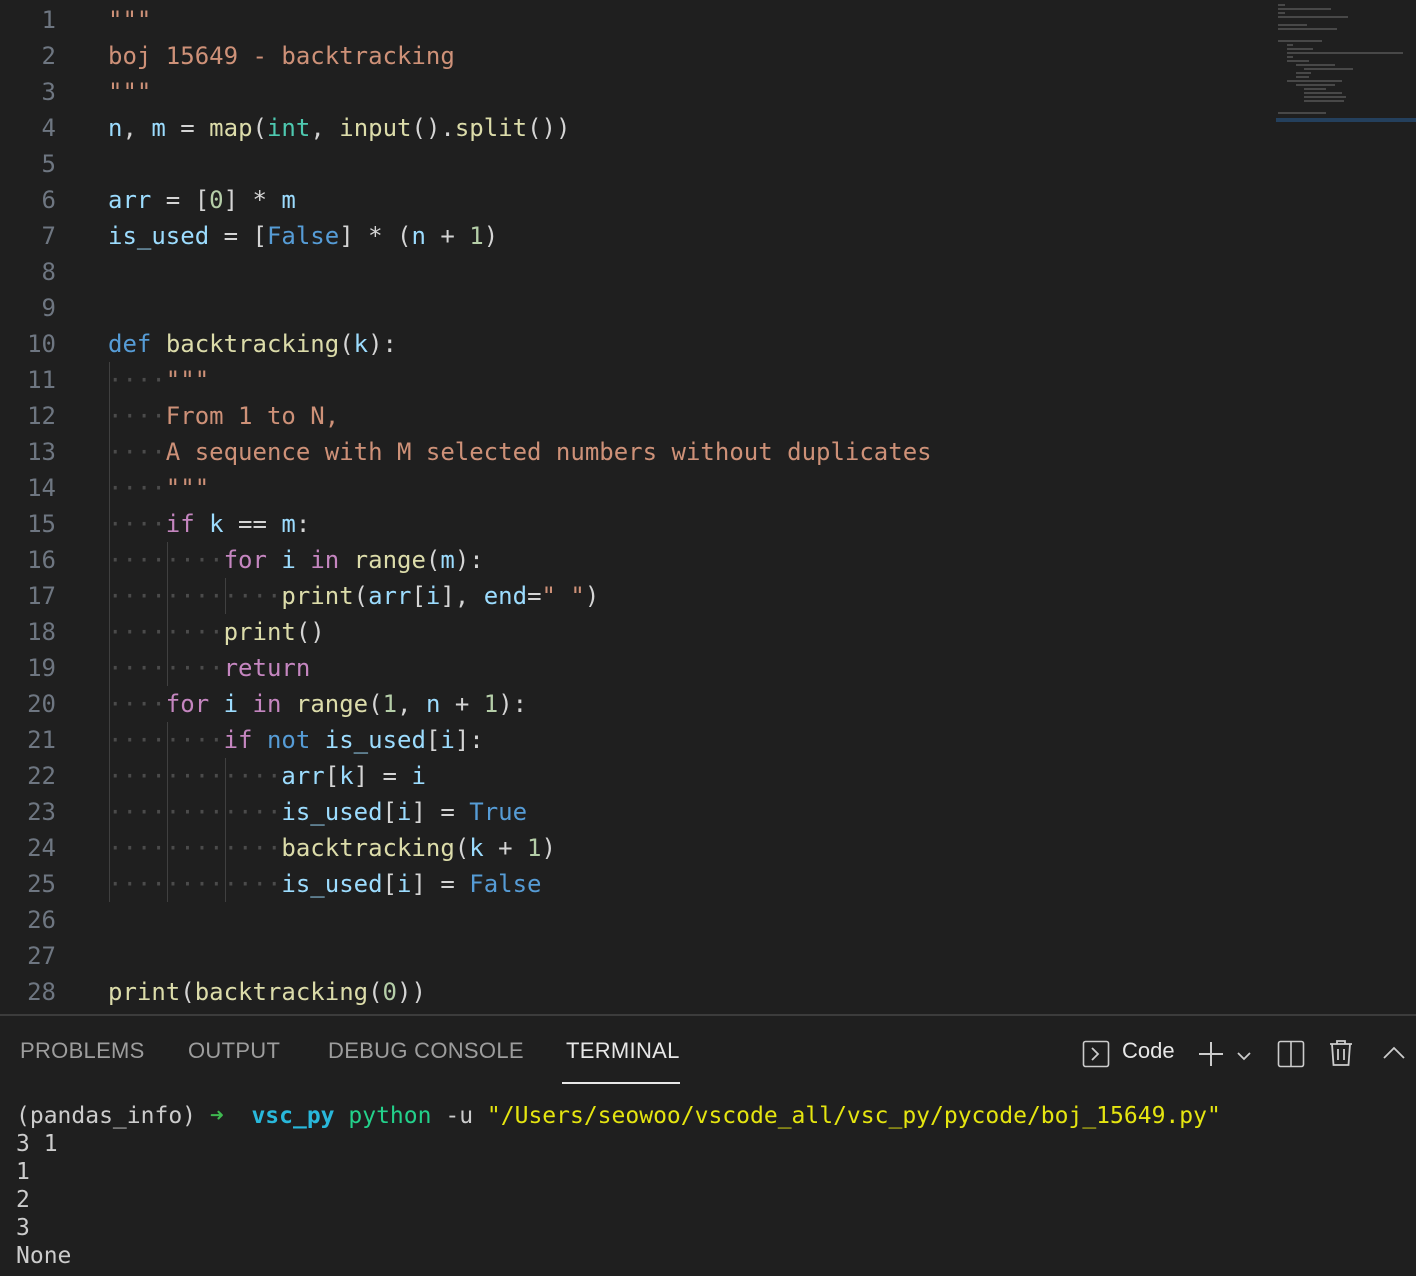 This screenshot has height=1276, width=1416. Describe the element at coordinates (187, 704) in the screenshot. I see `code-token: for` at that location.